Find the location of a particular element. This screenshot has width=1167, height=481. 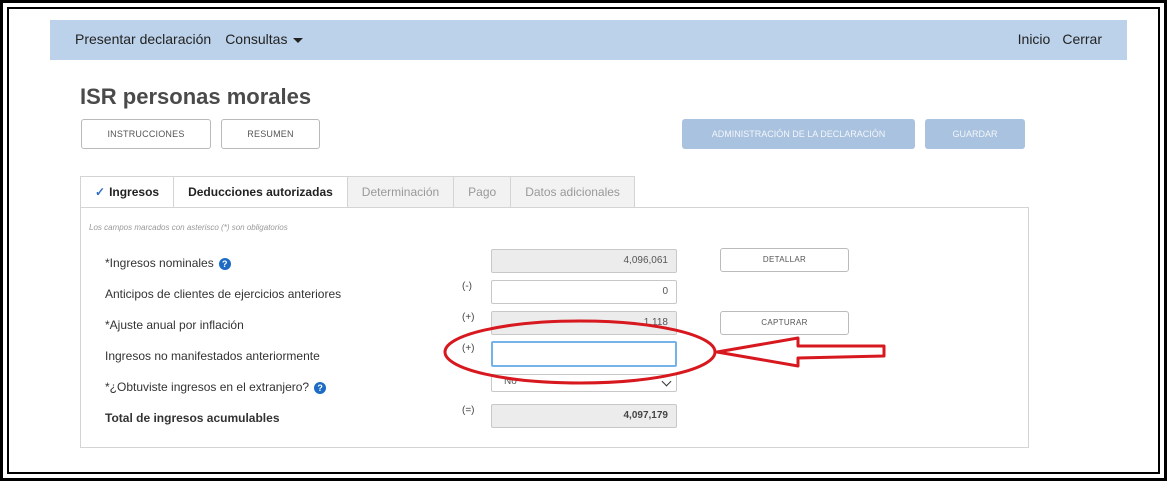

annotation-overlay is located at coordinates (664, 352).